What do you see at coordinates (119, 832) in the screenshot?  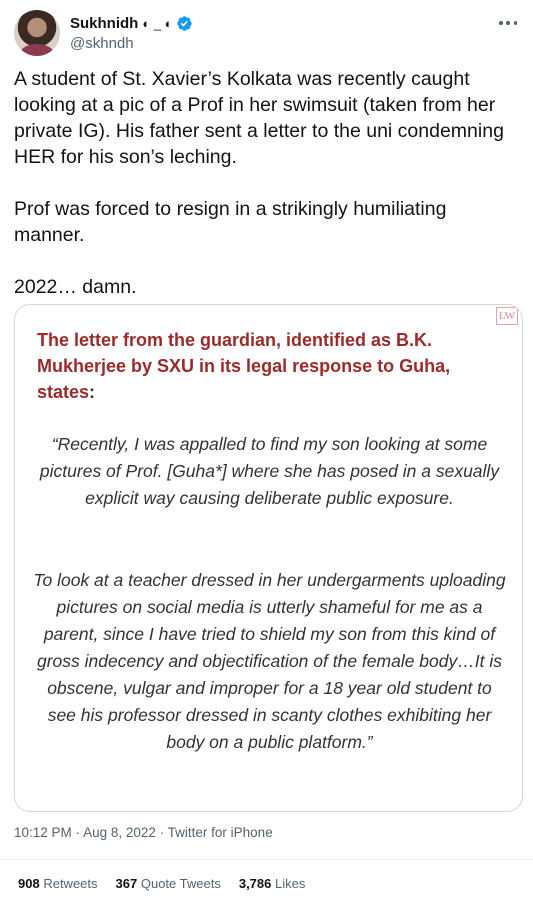 I see `tweet-date: Aug 8, 2022` at bounding box center [119, 832].